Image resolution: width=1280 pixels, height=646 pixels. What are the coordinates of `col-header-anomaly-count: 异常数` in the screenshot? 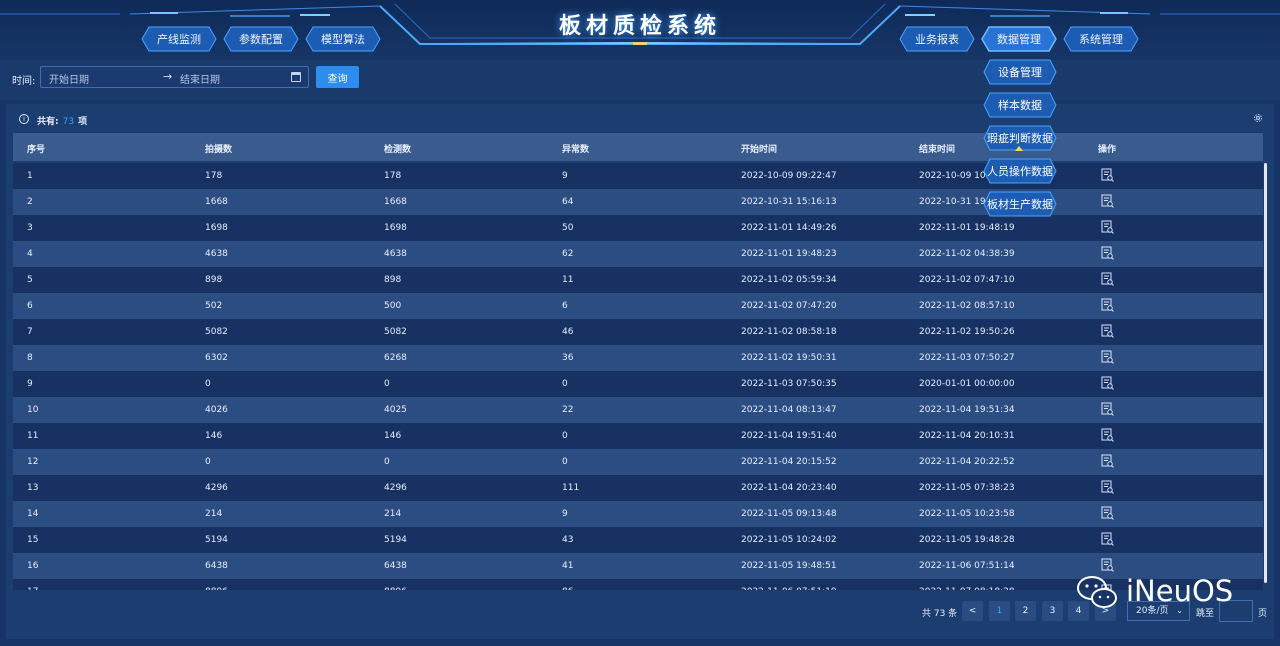 It's located at (576, 150).